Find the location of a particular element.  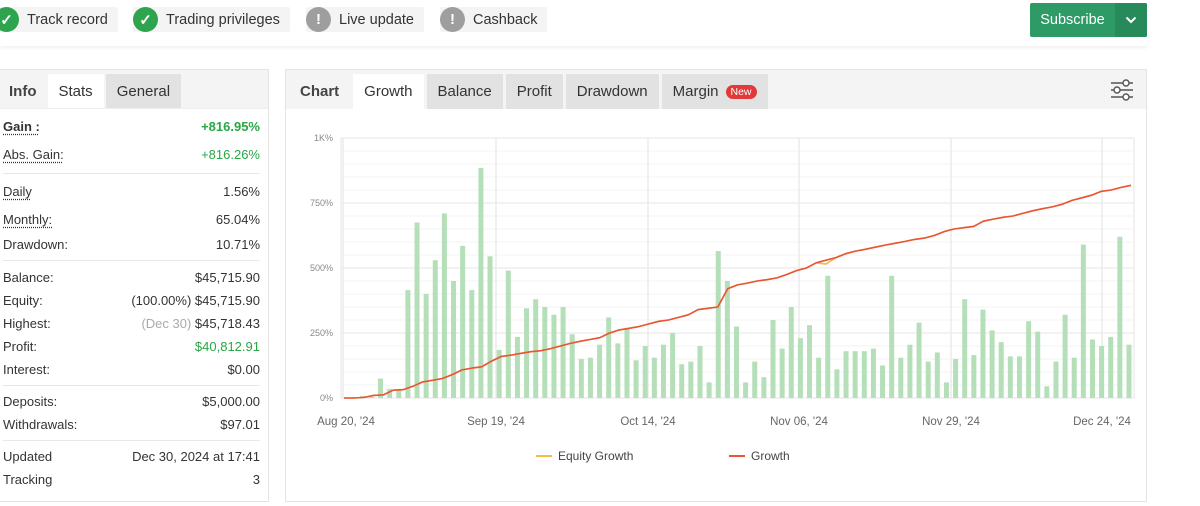

stat-daily: Daily 1.56% is located at coordinates (134, 191).